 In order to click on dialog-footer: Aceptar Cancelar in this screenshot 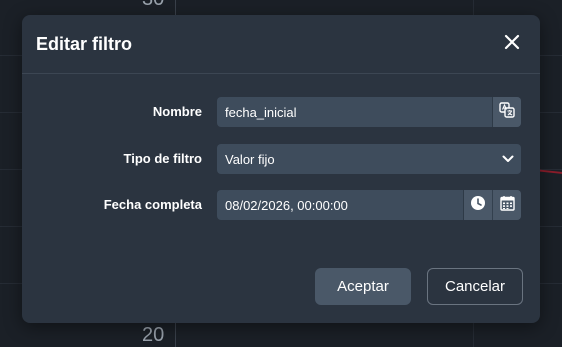, I will do `click(419, 286)`.